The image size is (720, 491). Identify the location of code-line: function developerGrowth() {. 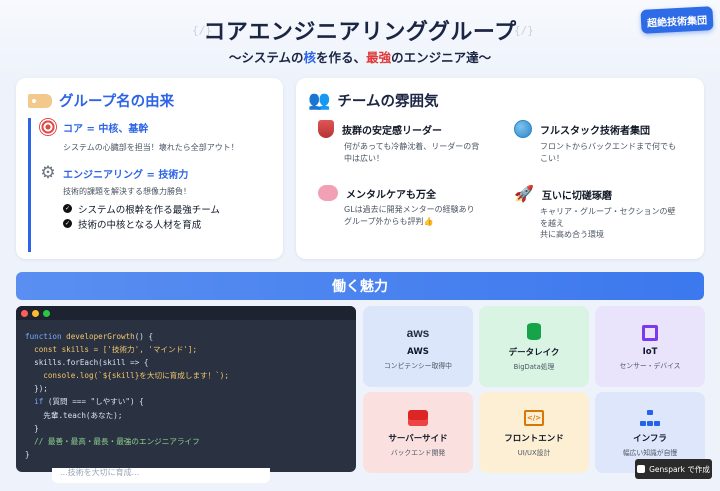
(89, 336).